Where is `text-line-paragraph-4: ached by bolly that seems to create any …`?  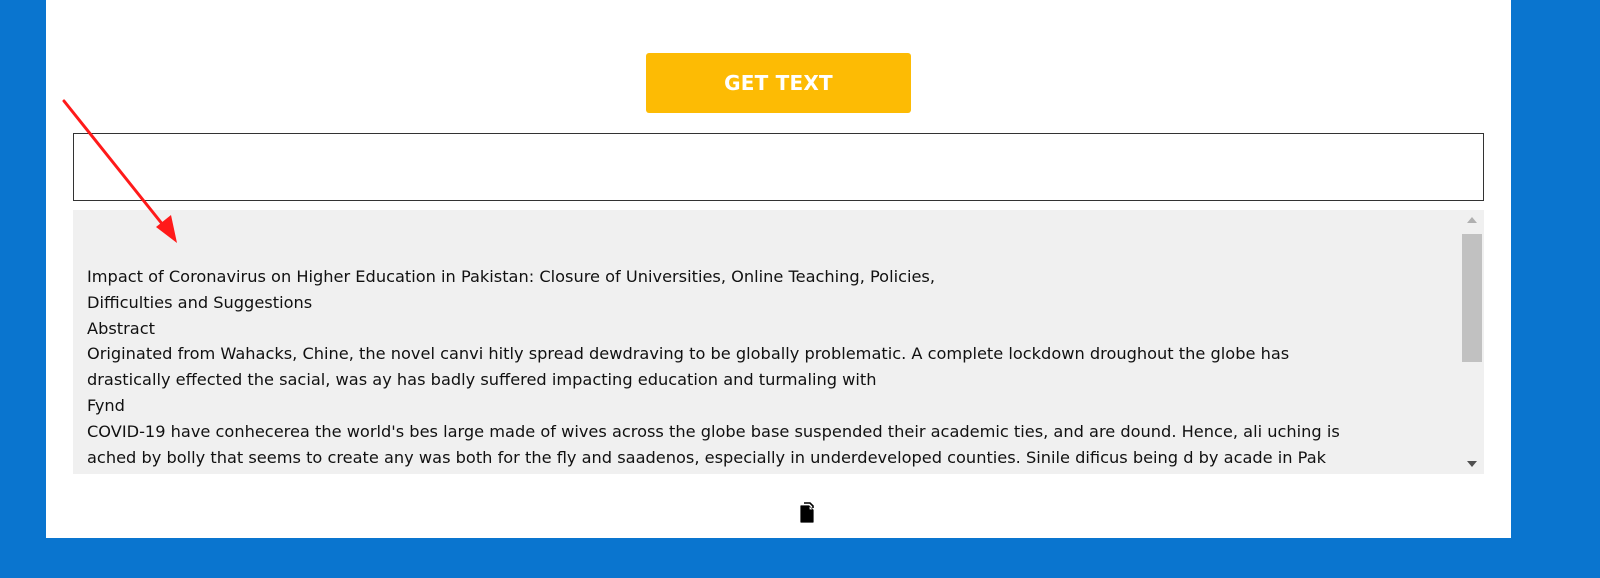 text-line-paragraph-4: ached by bolly that seems to create any … is located at coordinates (706, 457).